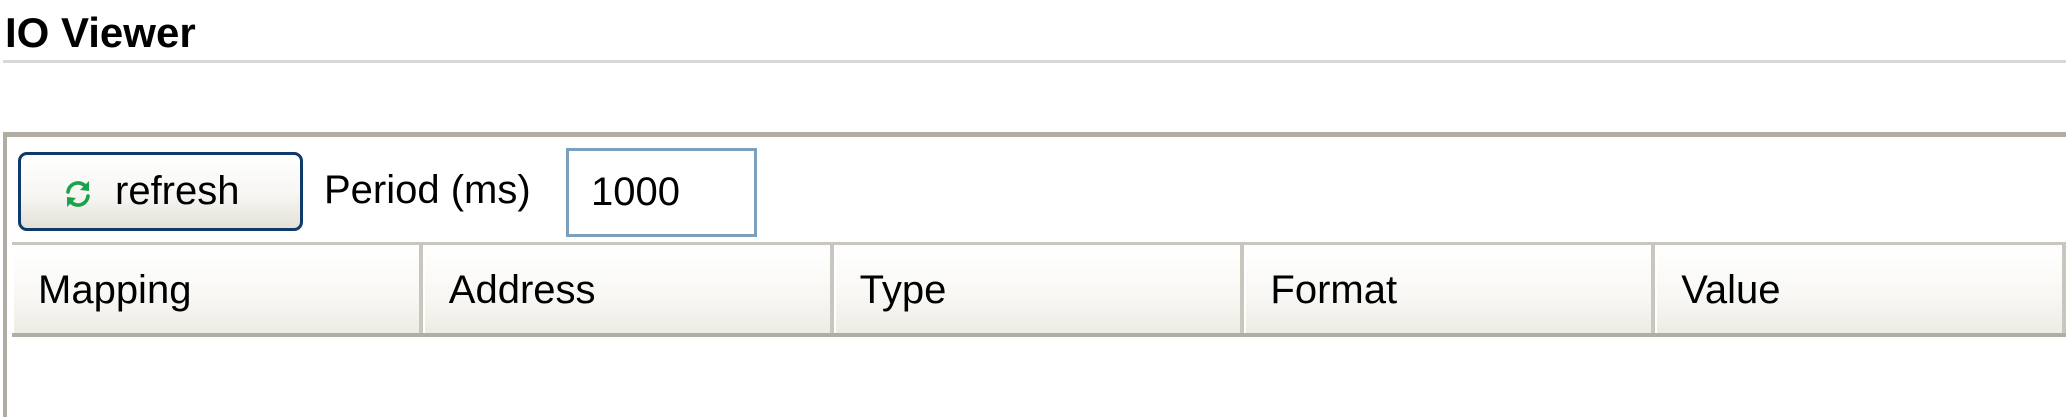 The height and width of the screenshot is (417, 2067). Describe the element at coordinates (217, 289) in the screenshot. I see `column-header-mapping: Mapping` at that location.